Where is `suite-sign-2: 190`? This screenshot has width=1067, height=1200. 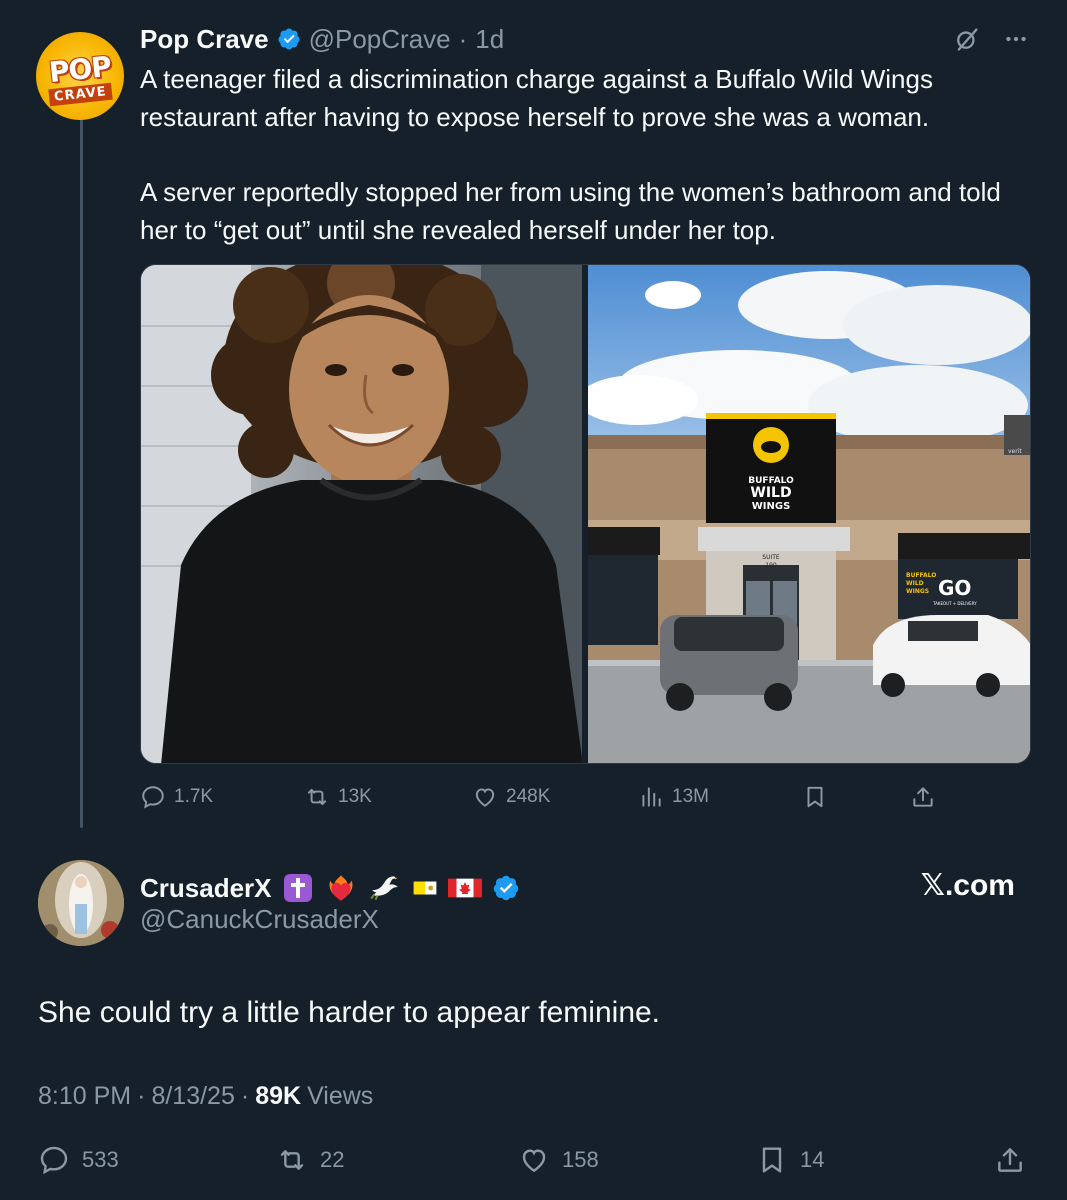 suite-sign-2: 190 is located at coordinates (771, 565).